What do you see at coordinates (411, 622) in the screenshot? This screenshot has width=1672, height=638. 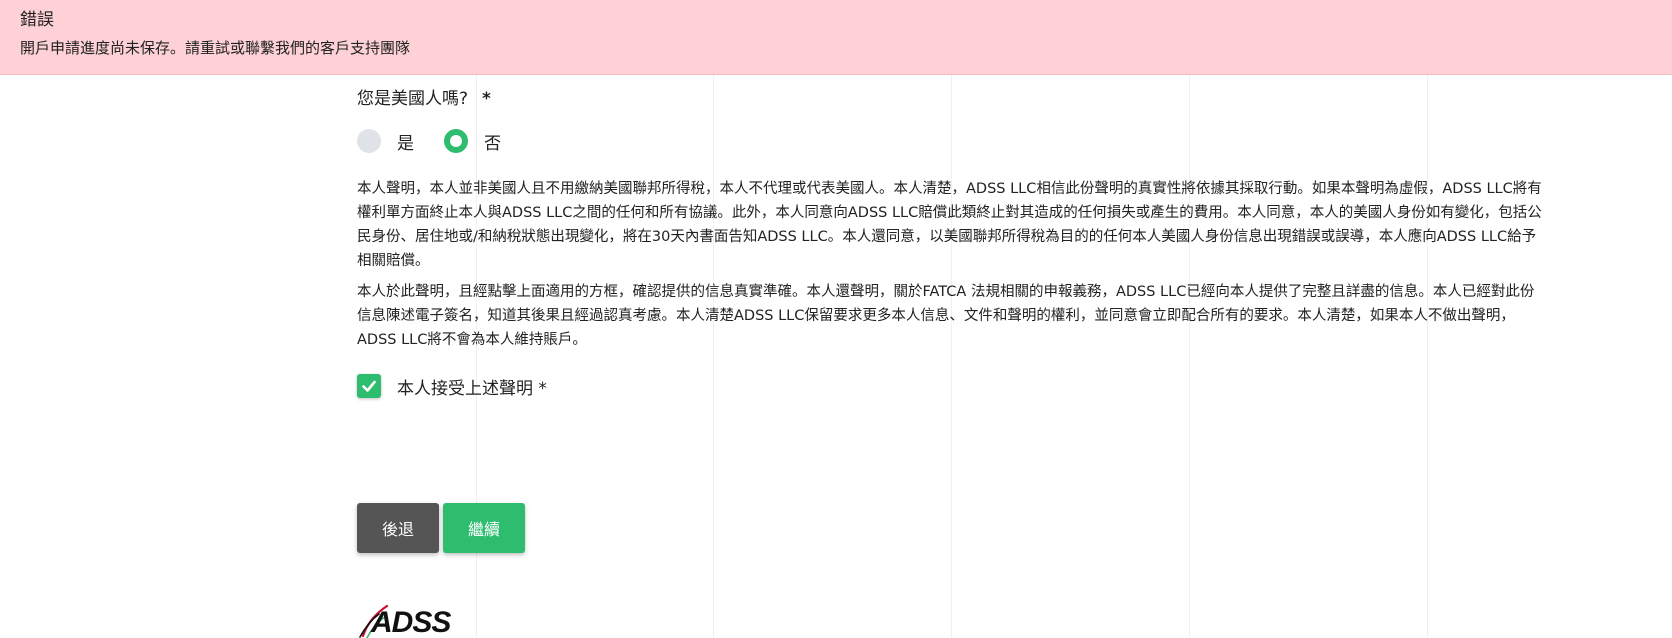 I see `logo-text: ADSS` at bounding box center [411, 622].